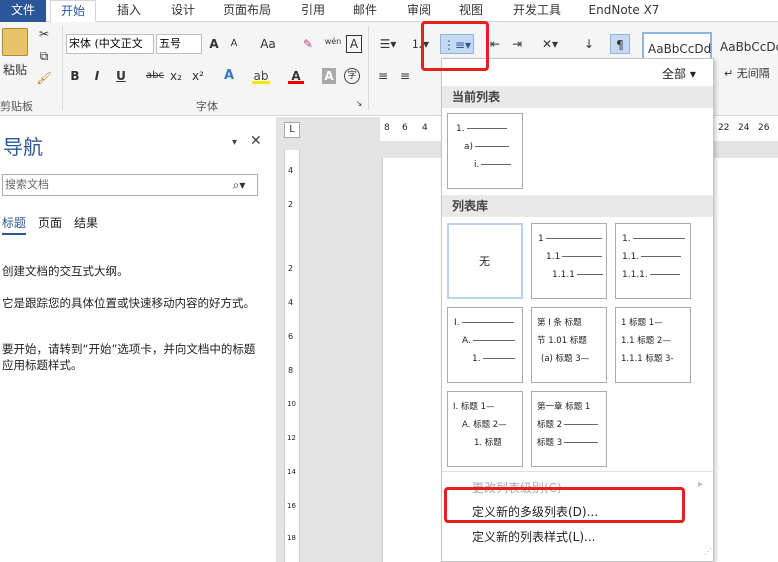 The height and width of the screenshot is (562, 778). What do you see at coordinates (679, 73) in the screenshot?
I see `filter-select: 全部 ▾` at bounding box center [679, 73].